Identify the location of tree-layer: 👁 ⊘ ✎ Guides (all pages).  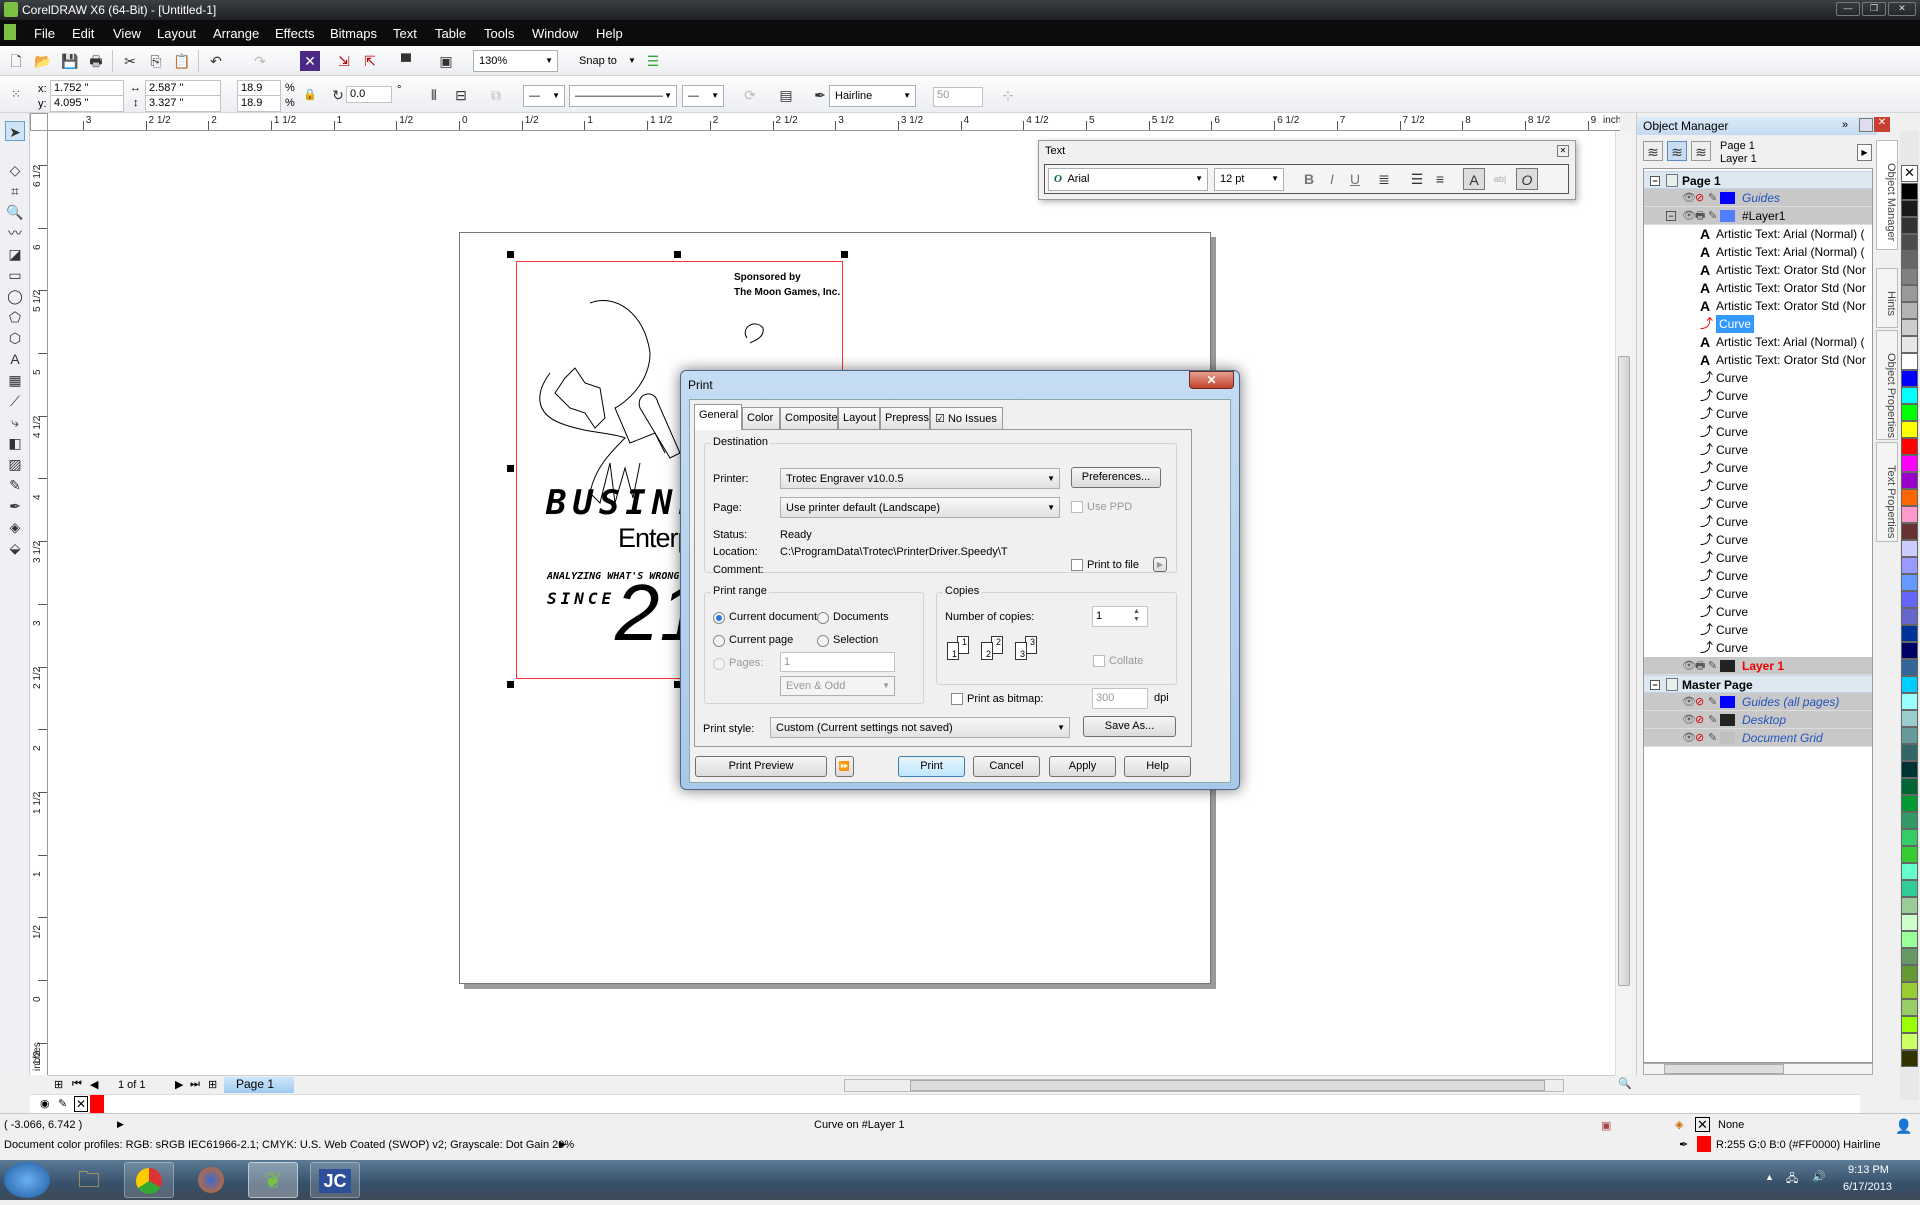
(1758, 702).